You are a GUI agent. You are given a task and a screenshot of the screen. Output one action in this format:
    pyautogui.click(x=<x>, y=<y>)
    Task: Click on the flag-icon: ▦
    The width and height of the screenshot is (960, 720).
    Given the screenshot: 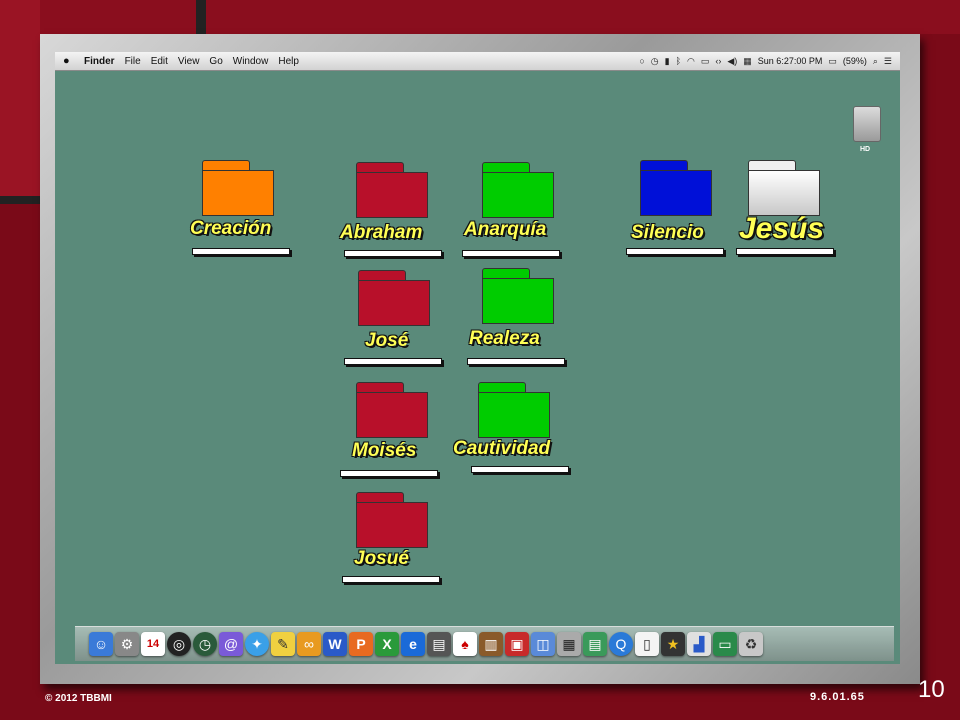 What is the action you would take?
    pyautogui.click(x=747, y=61)
    